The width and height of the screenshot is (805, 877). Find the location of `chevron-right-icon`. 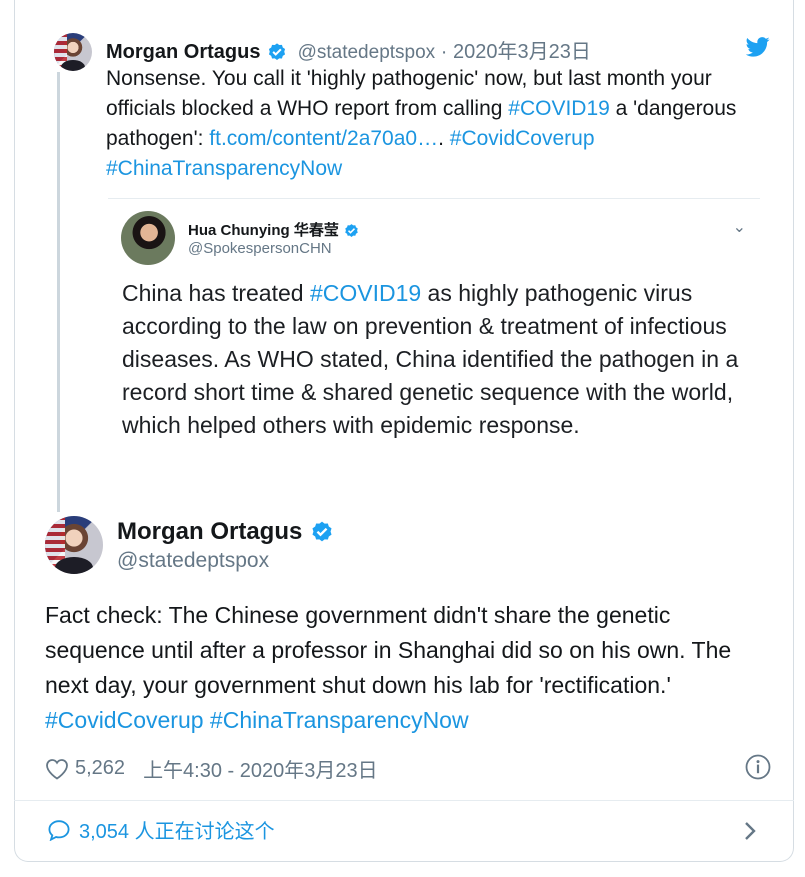

chevron-right-icon is located at coordinates (750, 831).